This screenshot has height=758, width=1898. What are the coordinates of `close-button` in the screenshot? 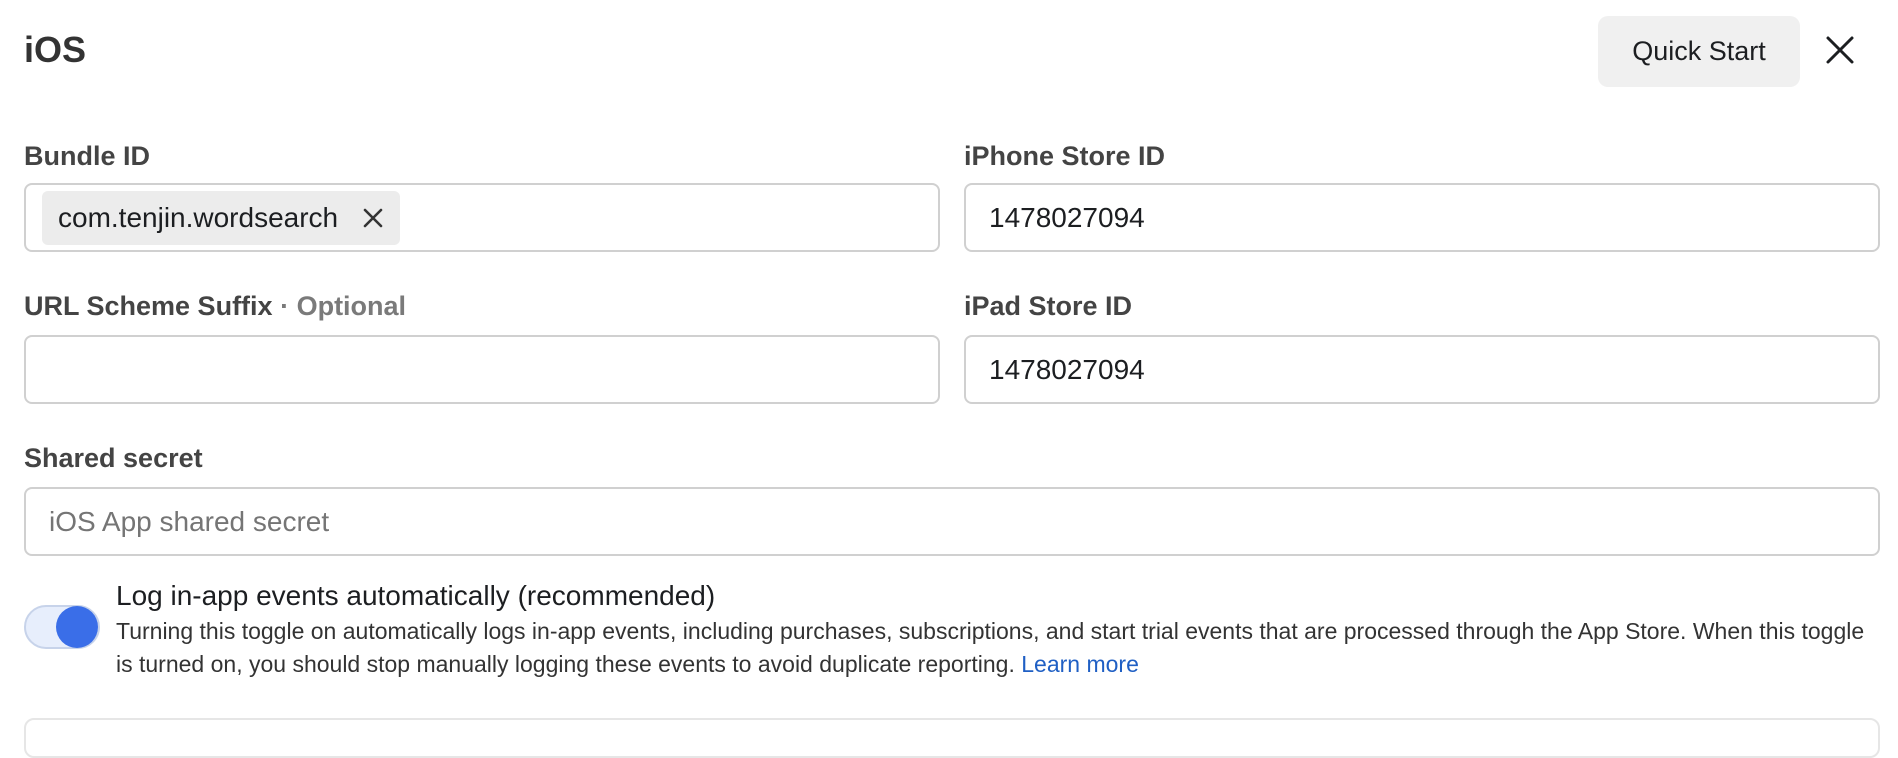 It's located at (1840, 50).